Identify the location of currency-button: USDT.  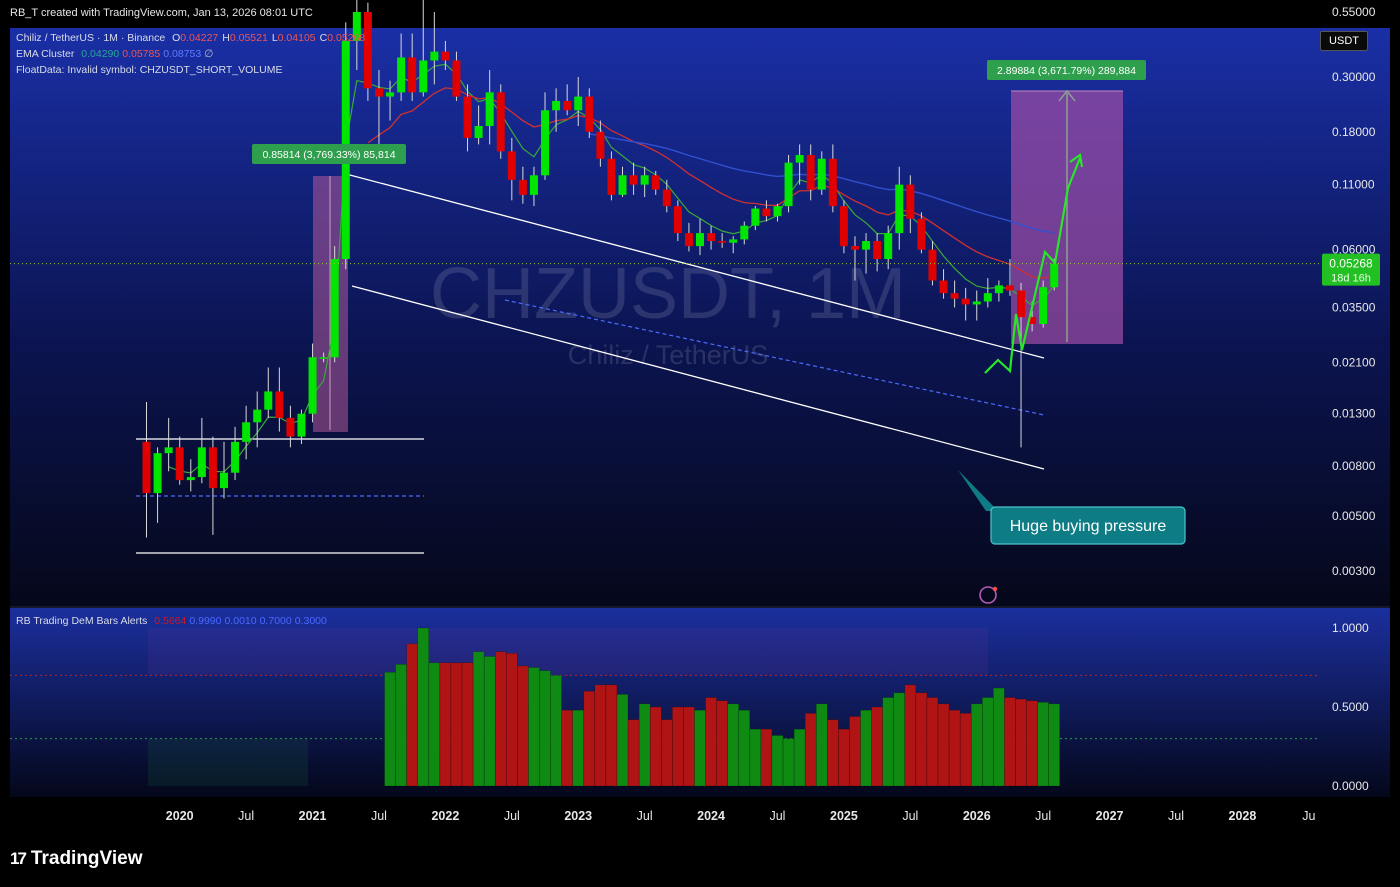
(1344, 41).